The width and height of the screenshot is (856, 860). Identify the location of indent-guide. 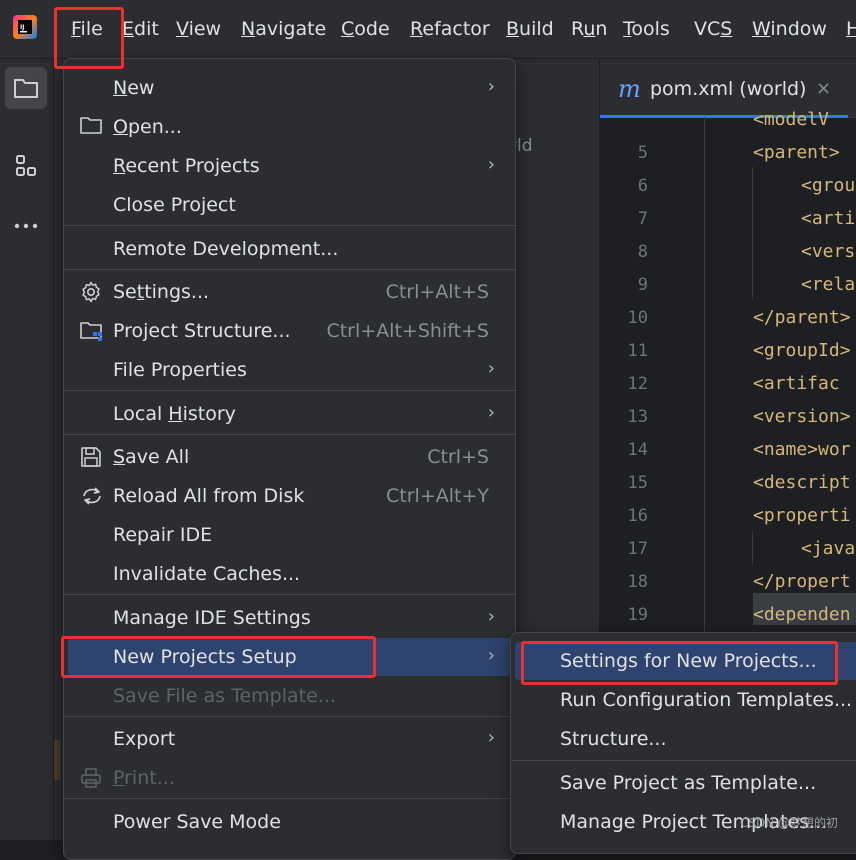
(752, 233).